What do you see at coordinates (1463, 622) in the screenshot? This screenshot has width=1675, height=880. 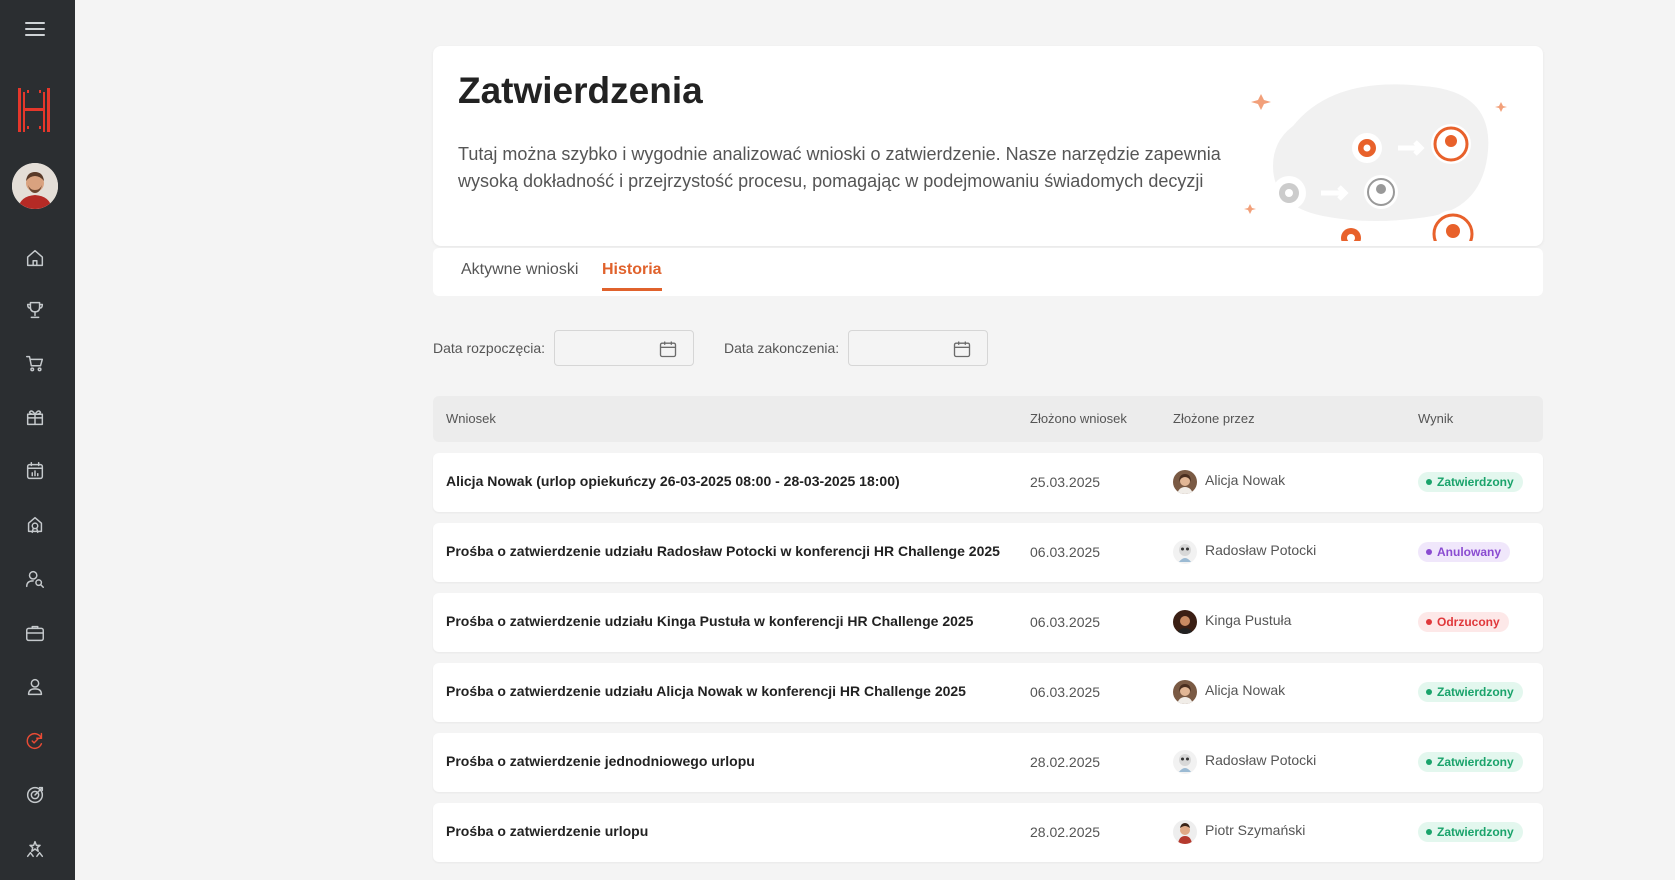 I see `status-badge: Odrzucony` at bounding box center [1463, 622].